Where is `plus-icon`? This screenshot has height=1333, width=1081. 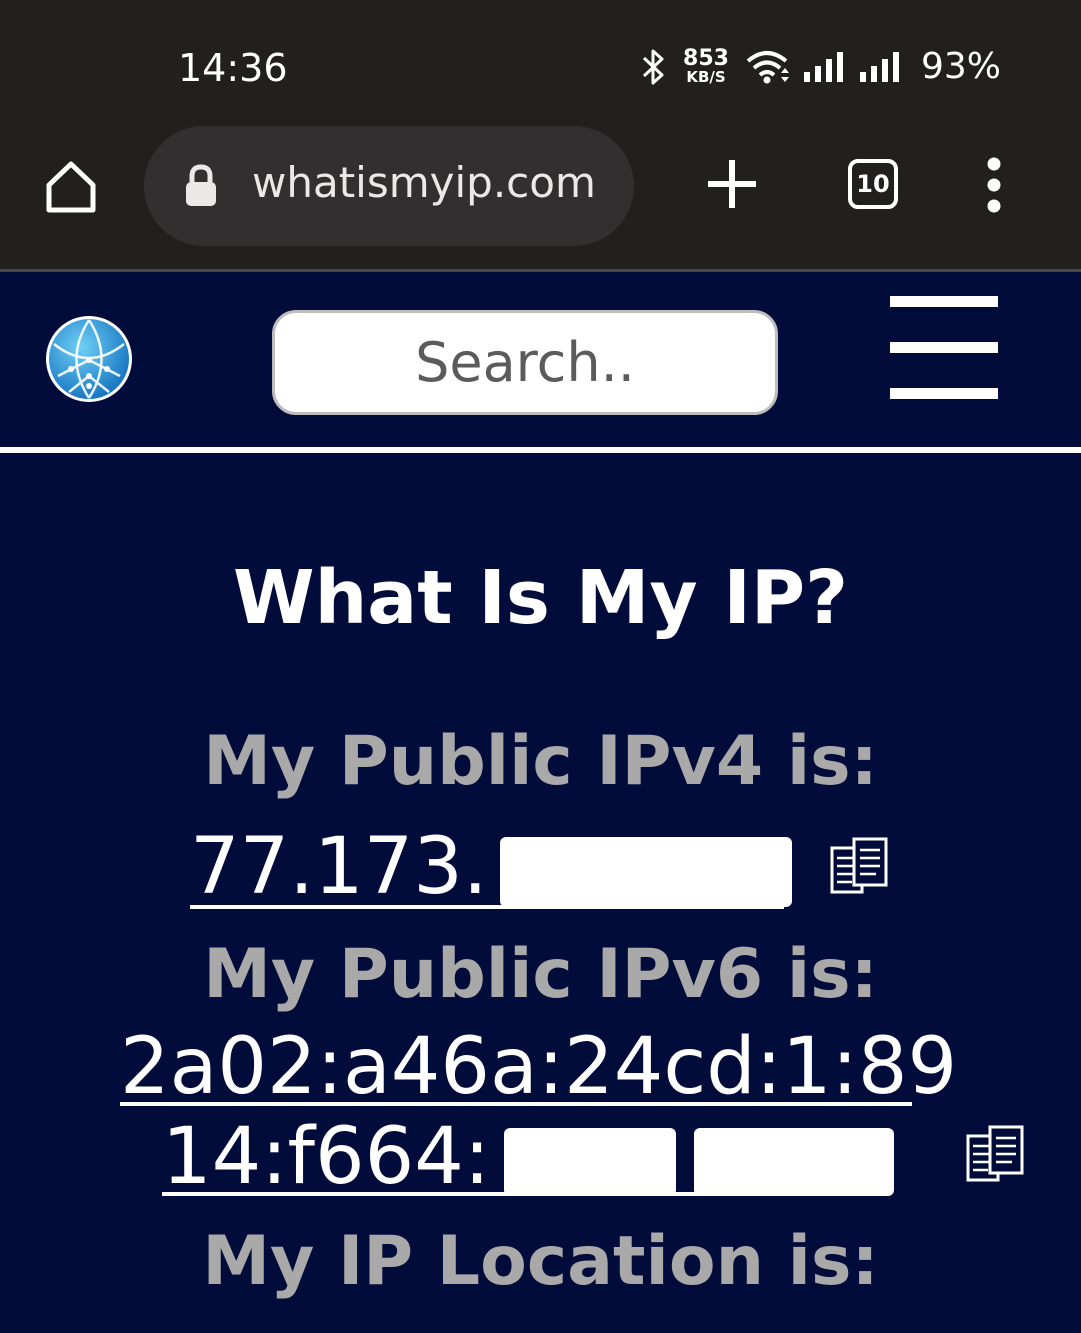 plus-icon is located at coordinates (732, 184).